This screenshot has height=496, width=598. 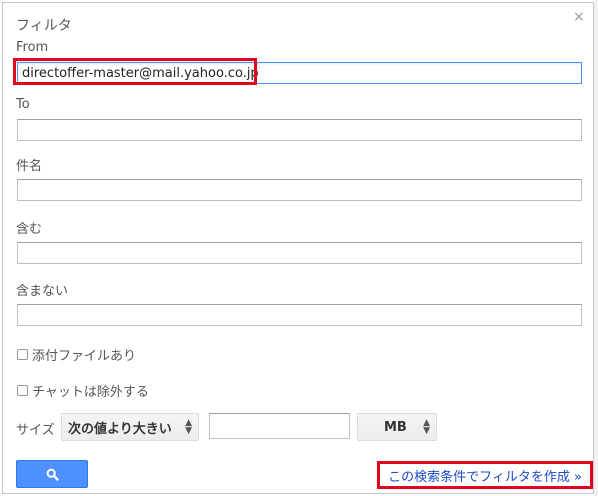 I want to click on size-unit-select: MB ▲ ▼, so click(x=397, y=427).